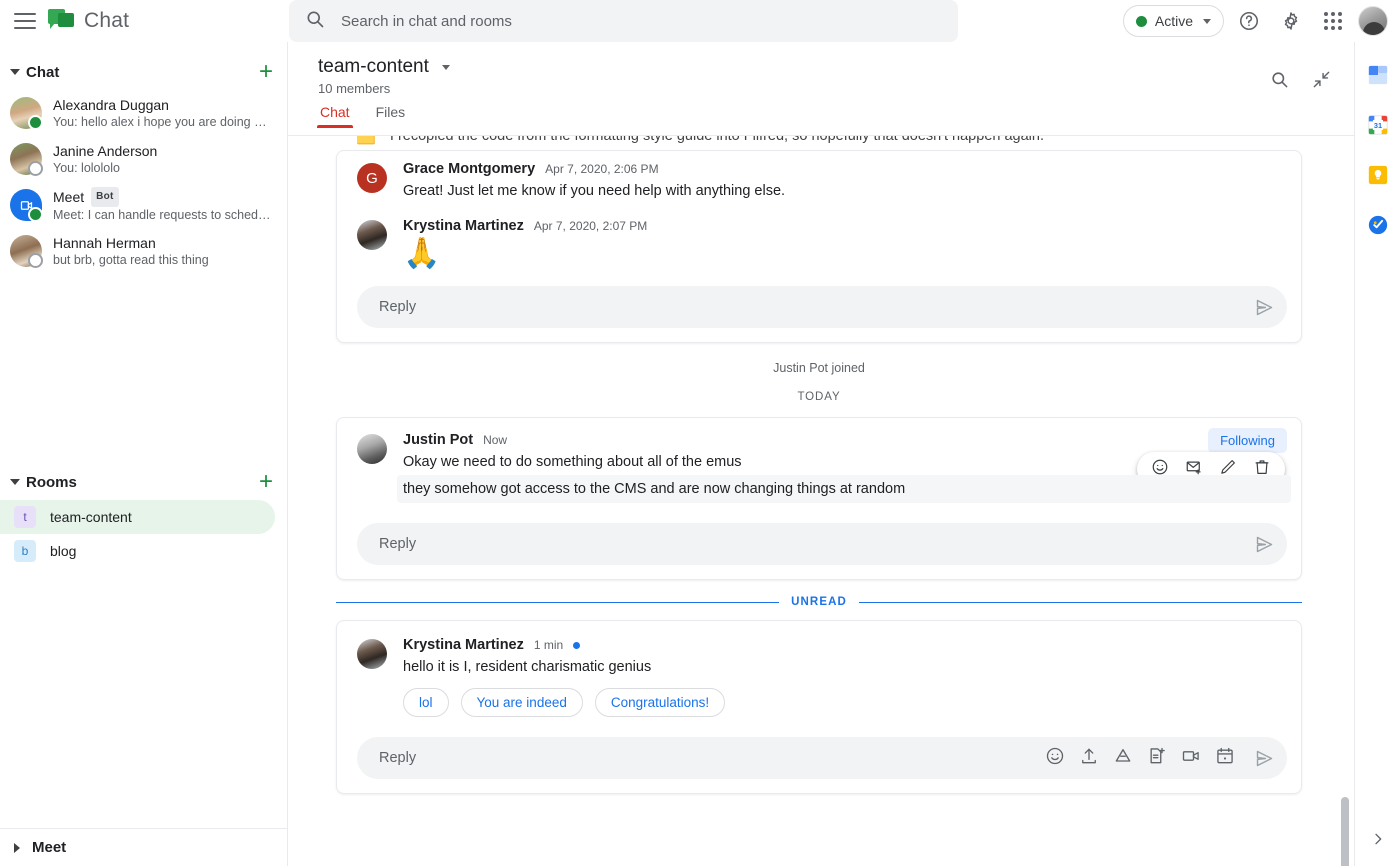 The width and height of the screenshot is (1400, 866). Describe the element at coordinates (105, 151) in the screenshot. I see `chat-item-name: Janine Anderson` at that location.